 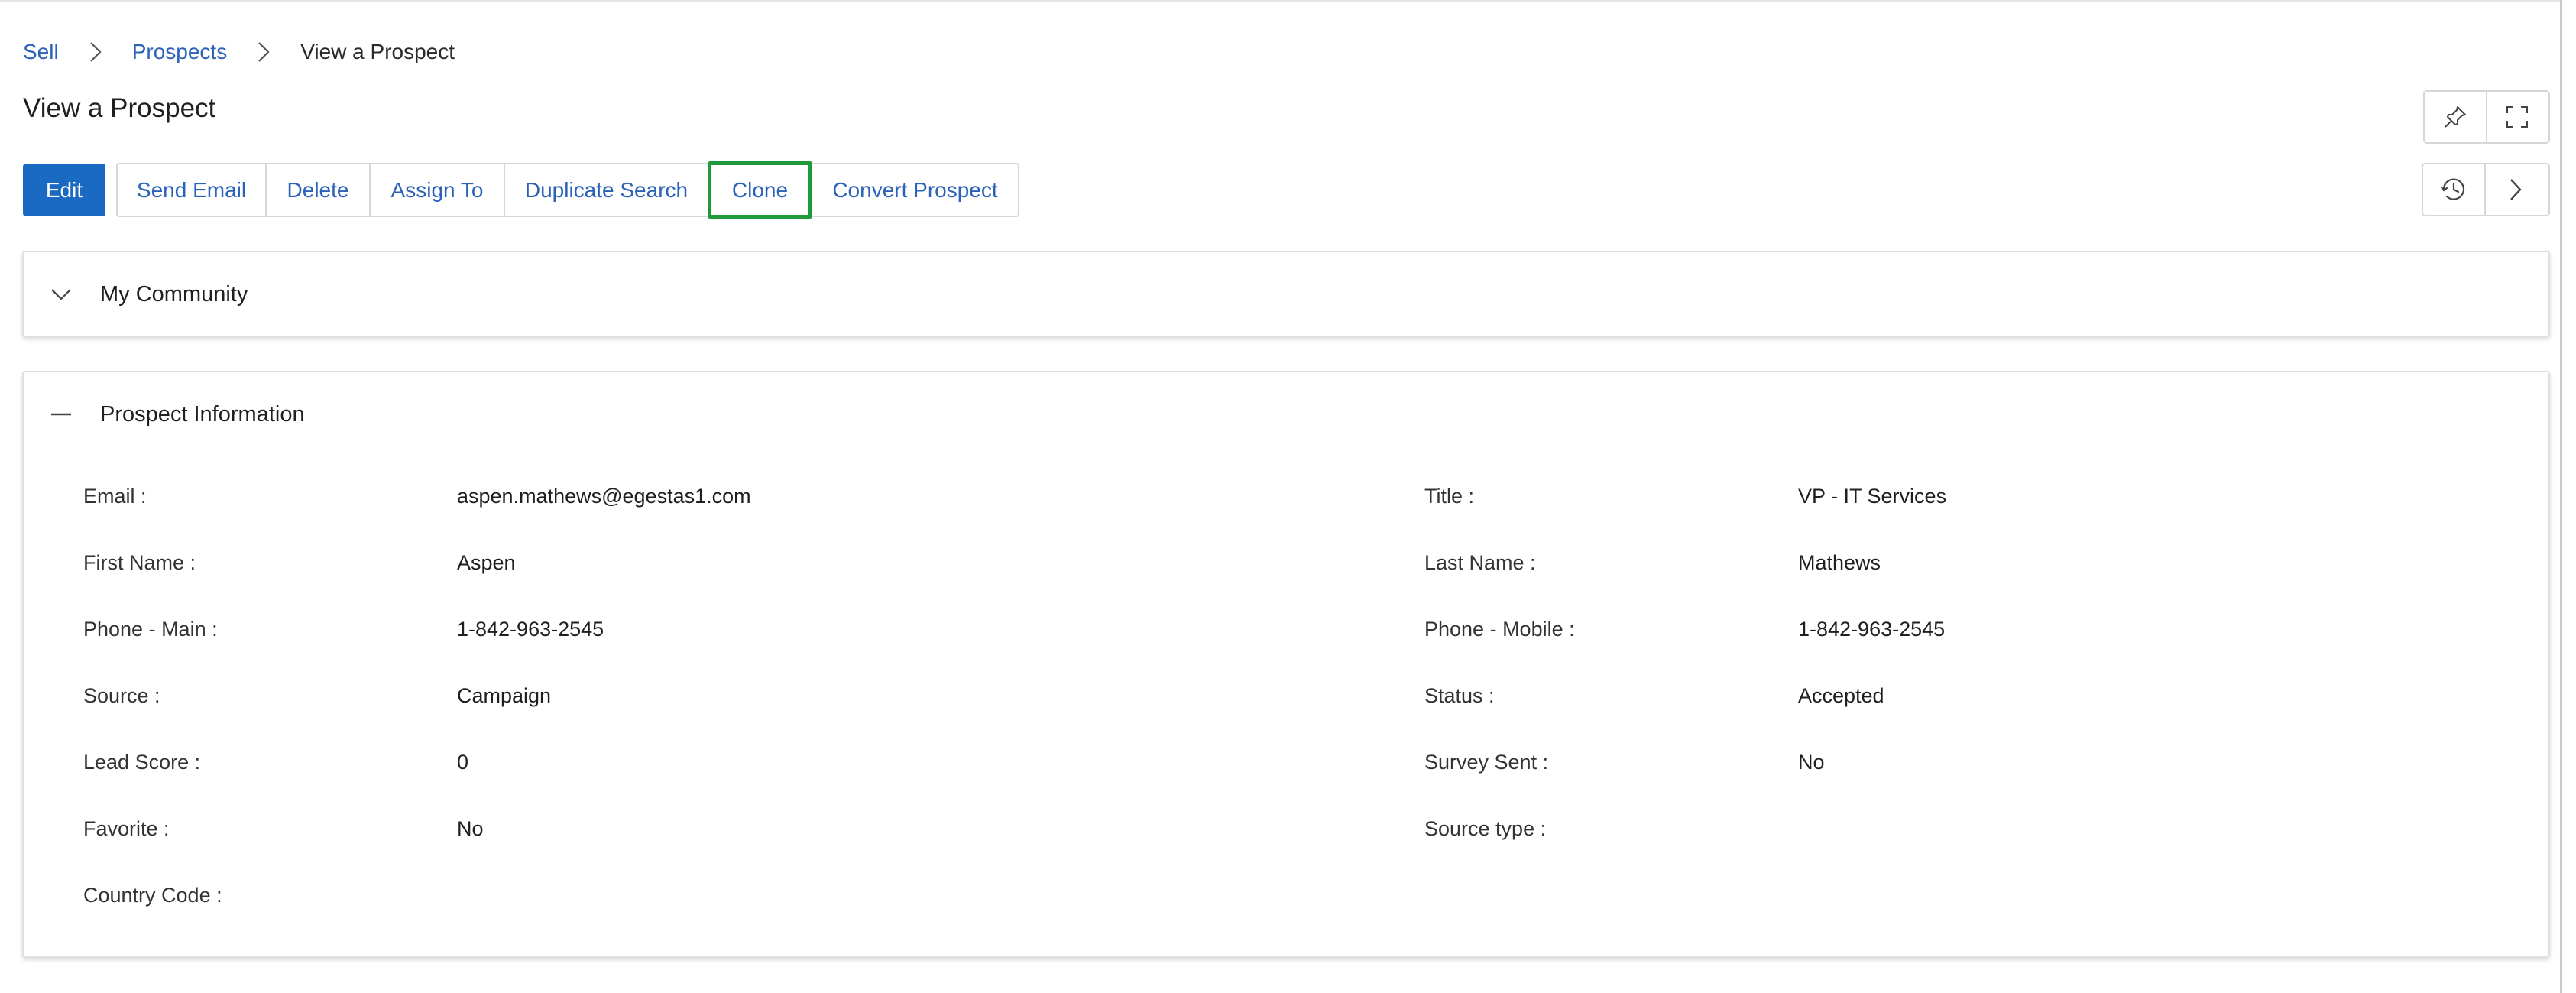 What do you see at coordinates (2516, 117) in the screenshot?
I see `fullscreen-icon` at bounding box center [2516, 117].